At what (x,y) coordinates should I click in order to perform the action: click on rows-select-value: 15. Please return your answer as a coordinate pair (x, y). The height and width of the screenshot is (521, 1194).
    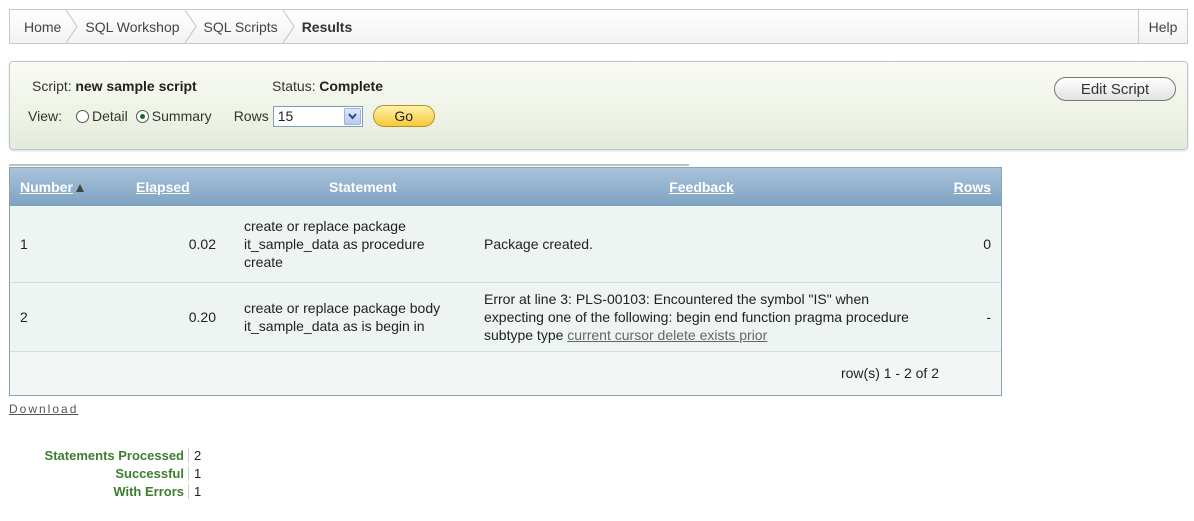
    Looking at the image, I should click on (285, 116).